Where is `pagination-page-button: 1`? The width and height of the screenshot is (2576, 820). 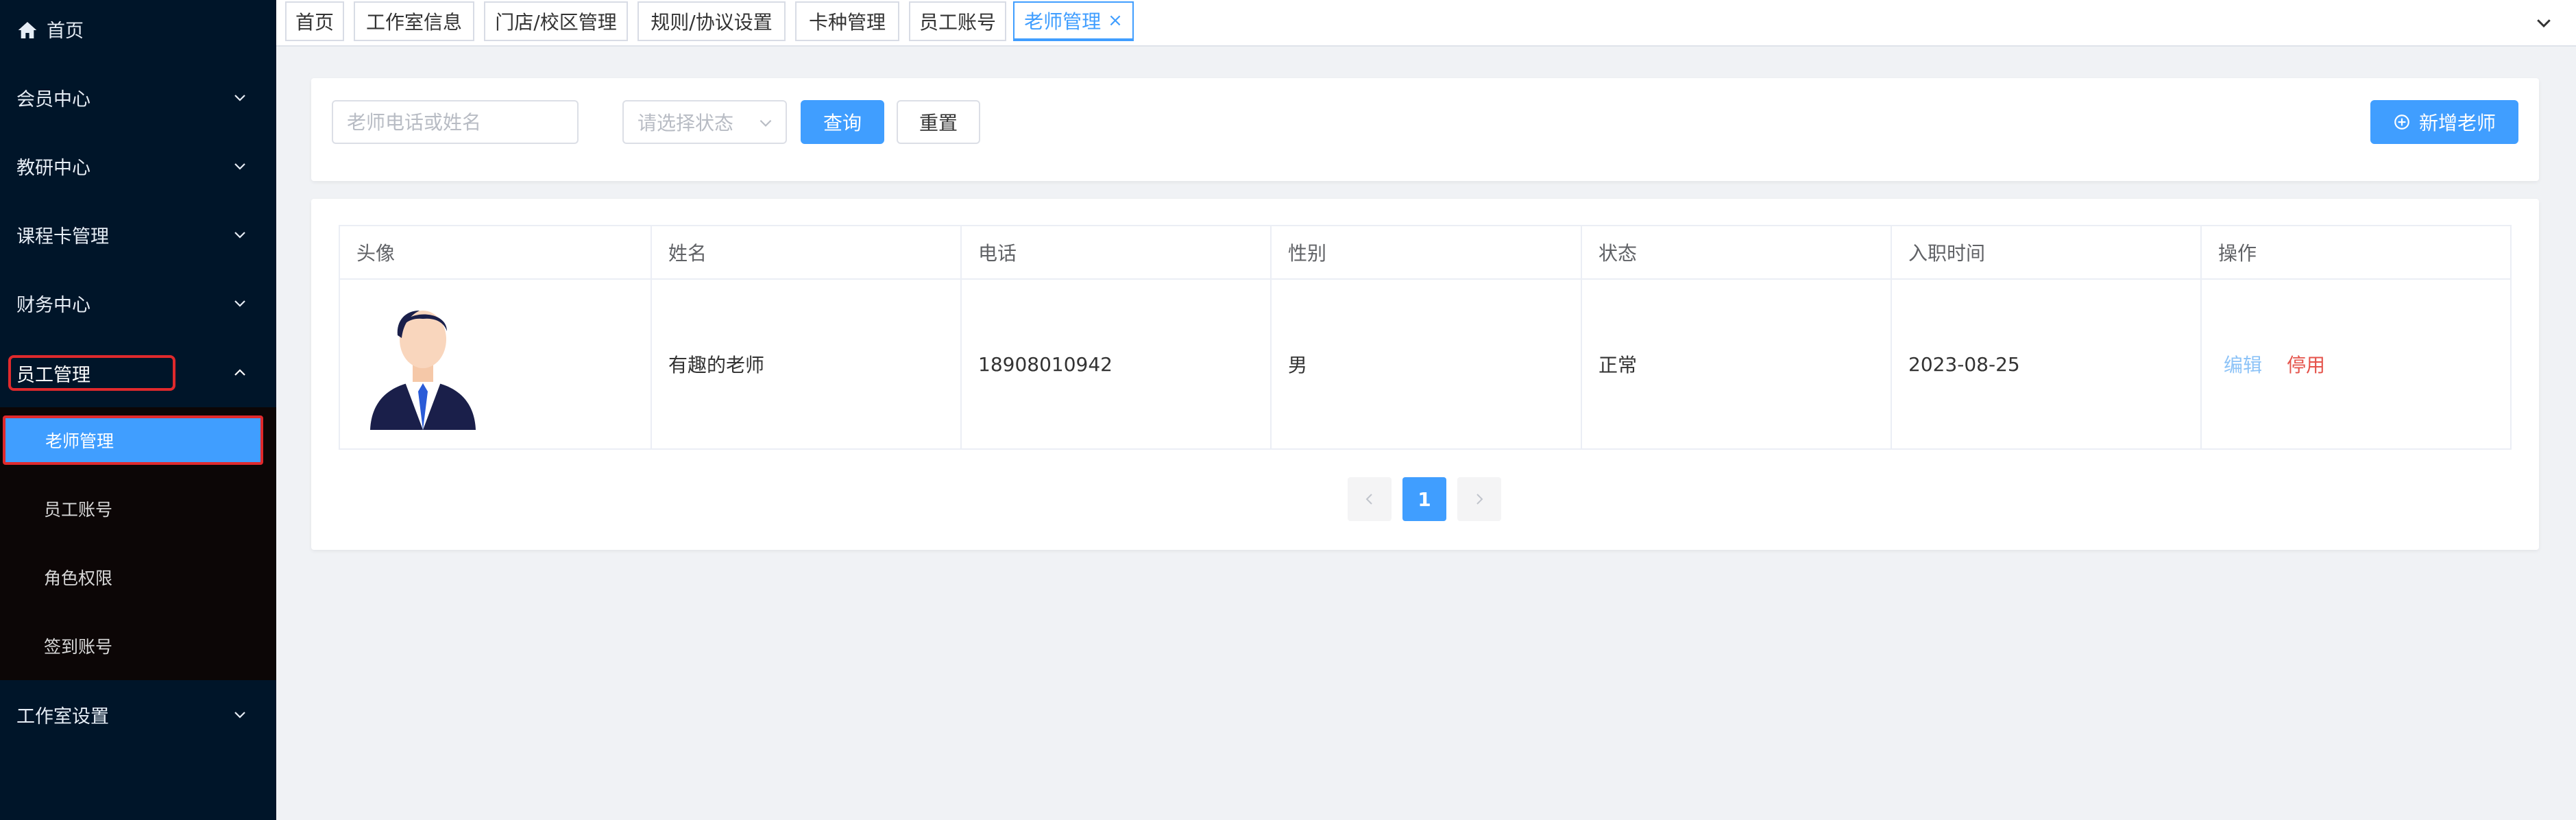 pagination-page-button: 1 is located at coordinates (1424, 499).